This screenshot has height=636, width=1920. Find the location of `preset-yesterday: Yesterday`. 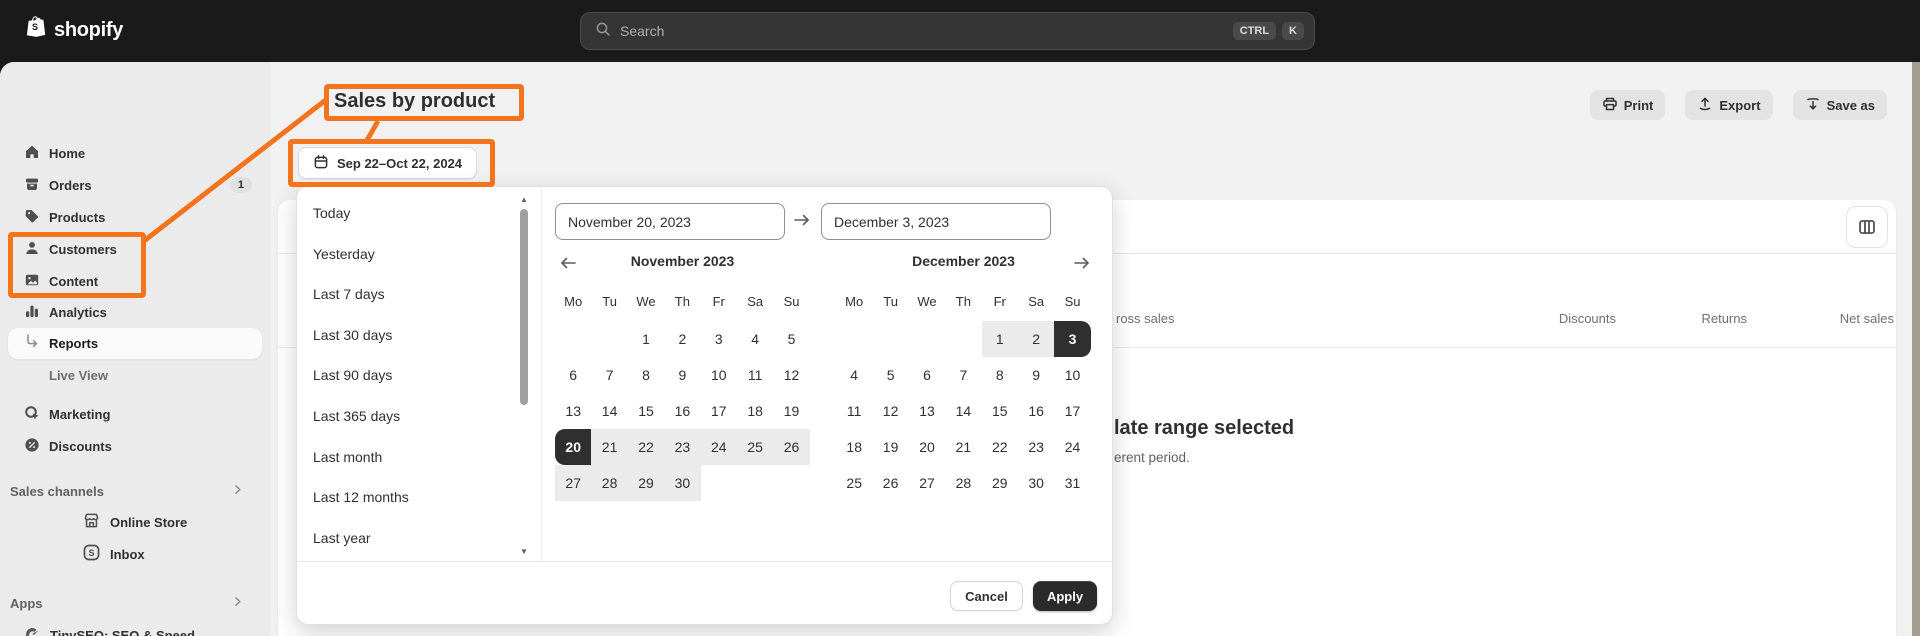

preset-yesterday: Yesterday is located at coordinates (414, 254).